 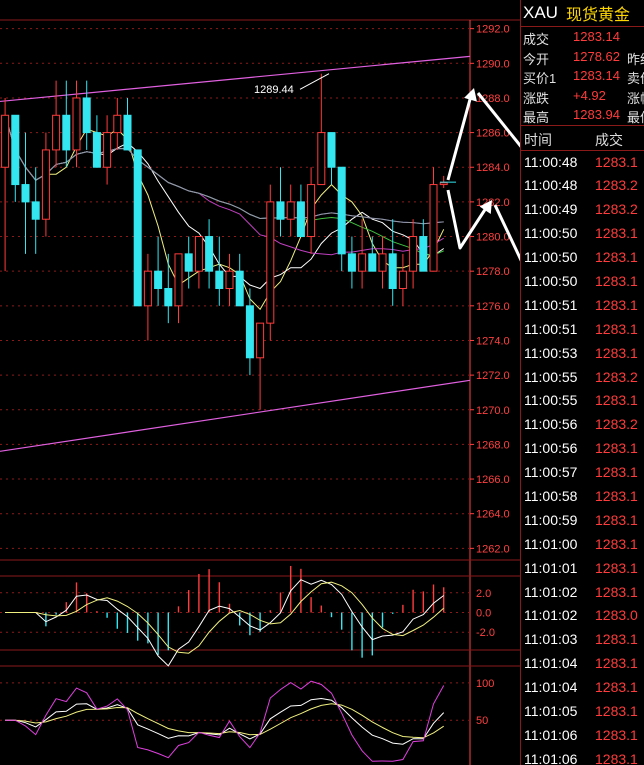 What do you see at coordinates (582, 186) in the screenshot?
I see `tick-row: 11:00:48 1283.2` at bounding box center [582, 186].